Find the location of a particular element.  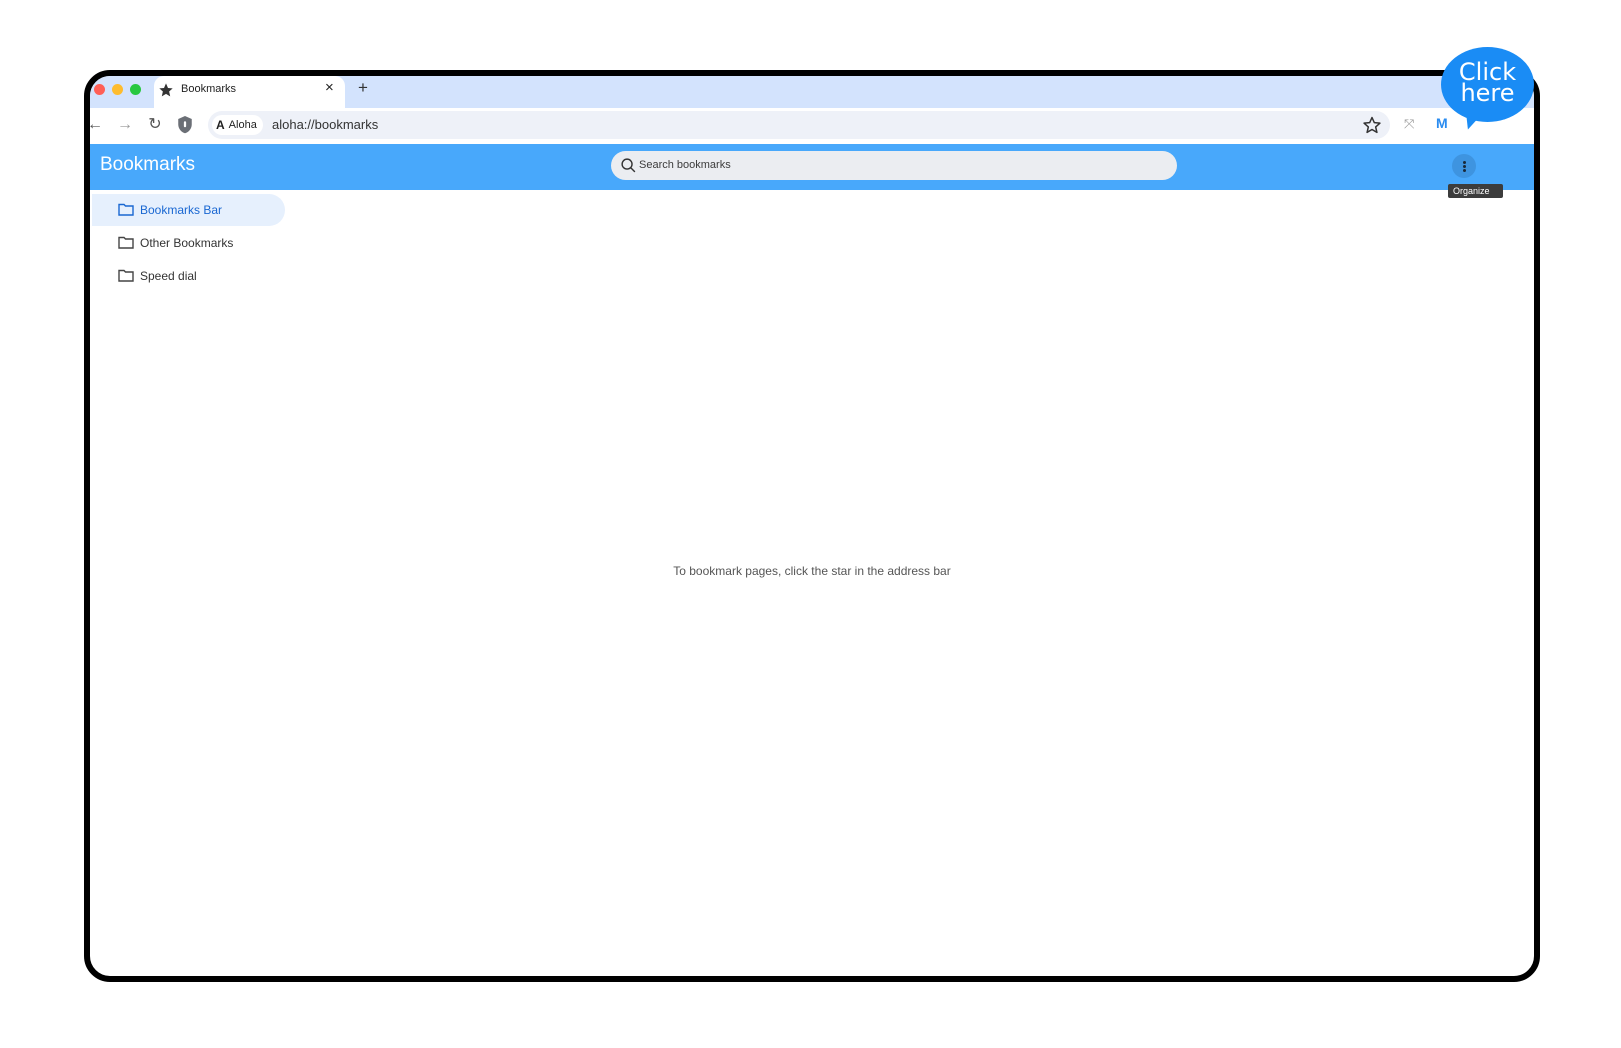

click-here-callout: Click here is located at coordinates (1487, 84).